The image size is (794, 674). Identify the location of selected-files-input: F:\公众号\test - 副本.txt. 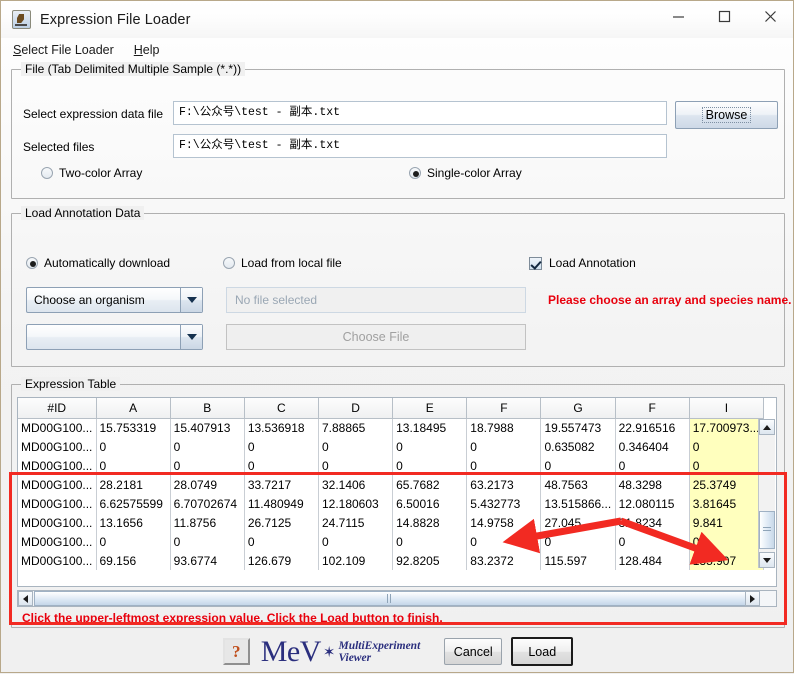
(420, 146).